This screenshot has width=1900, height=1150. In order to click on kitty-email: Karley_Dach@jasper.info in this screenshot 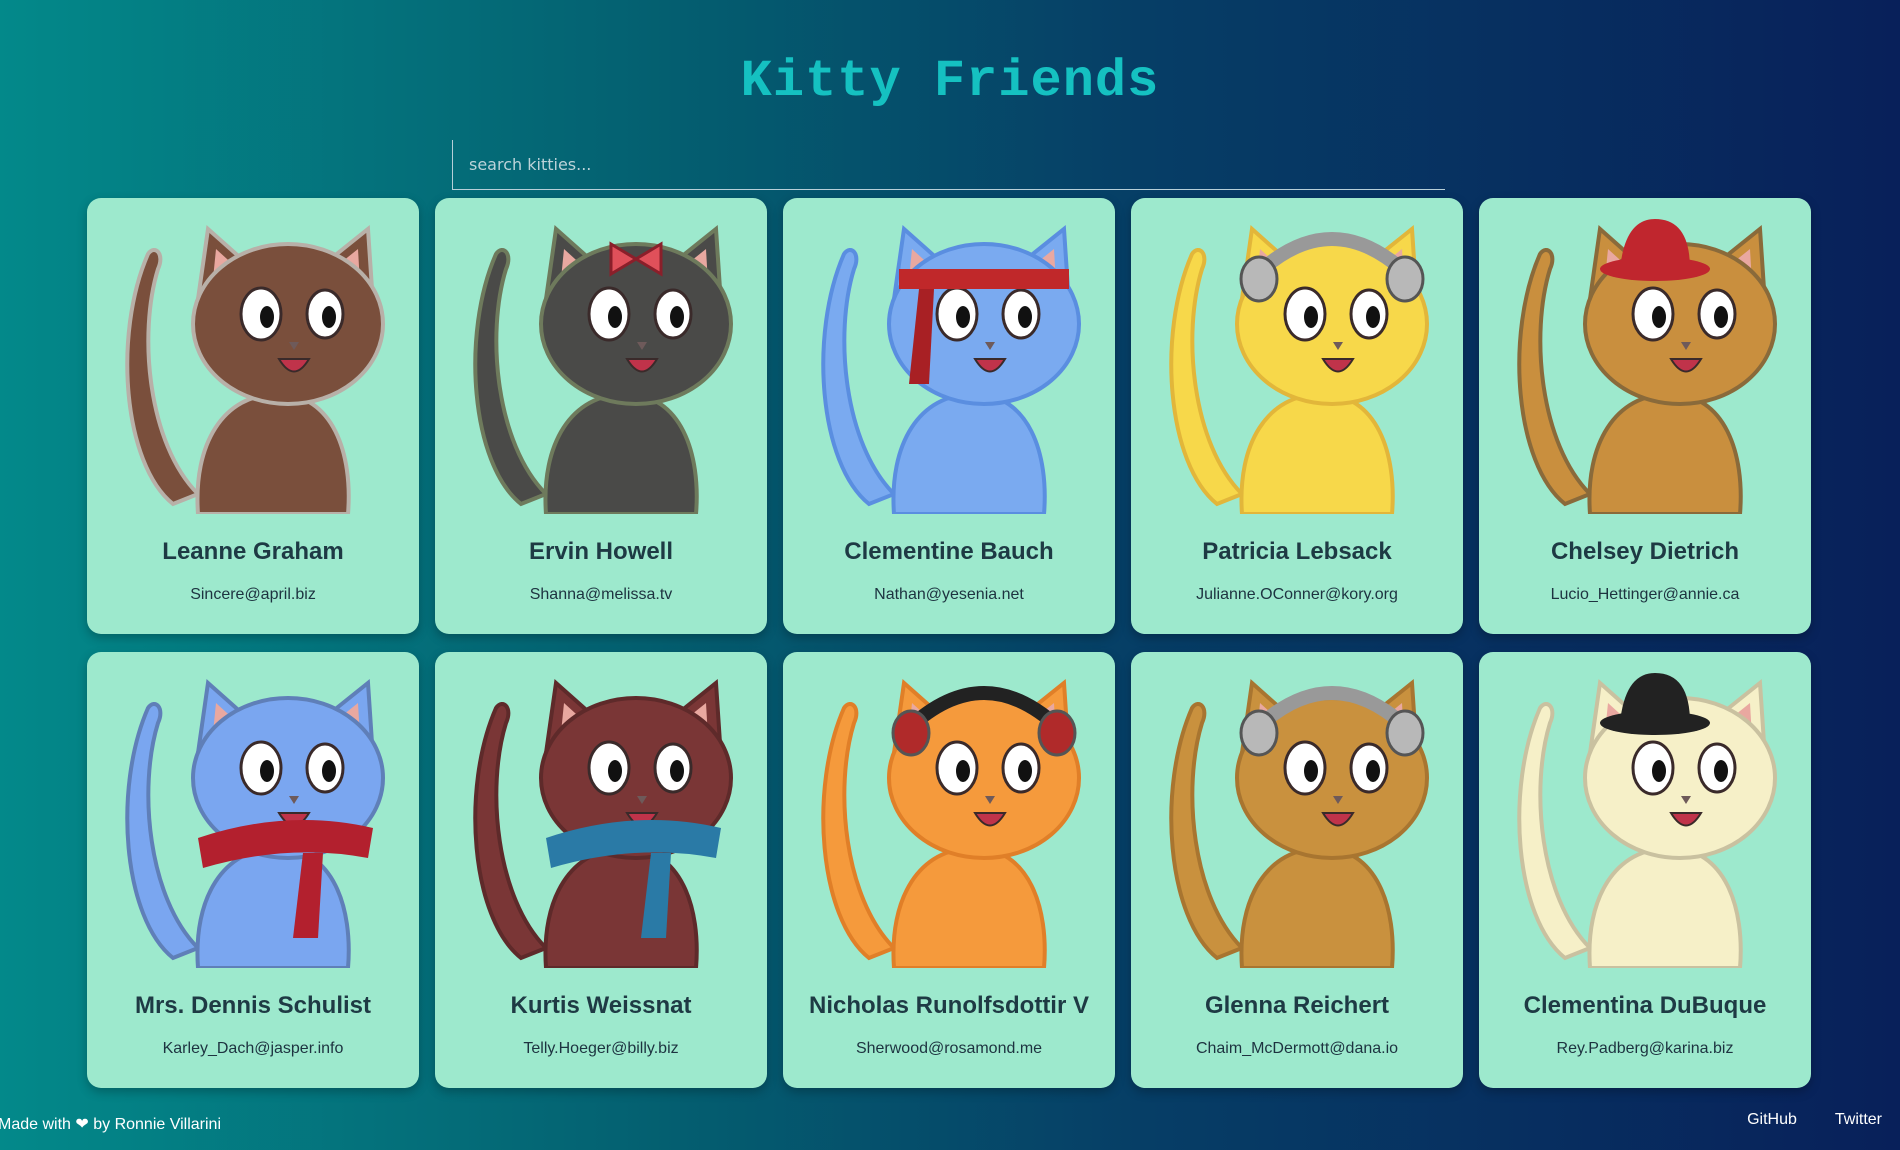, I will do `click(253, 1048)`.